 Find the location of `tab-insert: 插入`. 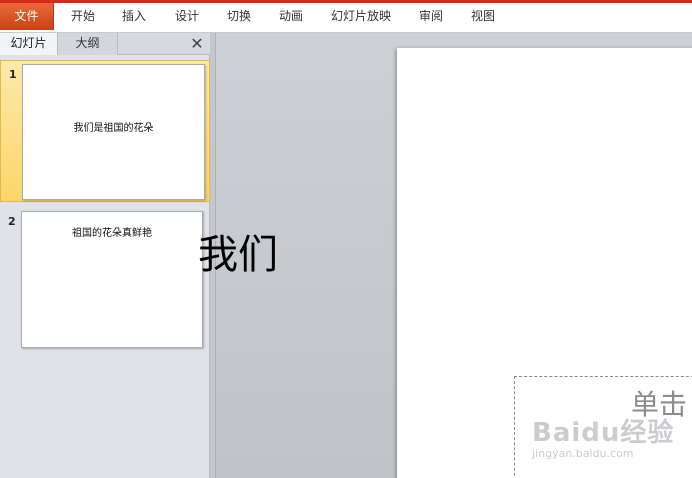

tab-insert: 插入 is located at coordinates (134, 16).